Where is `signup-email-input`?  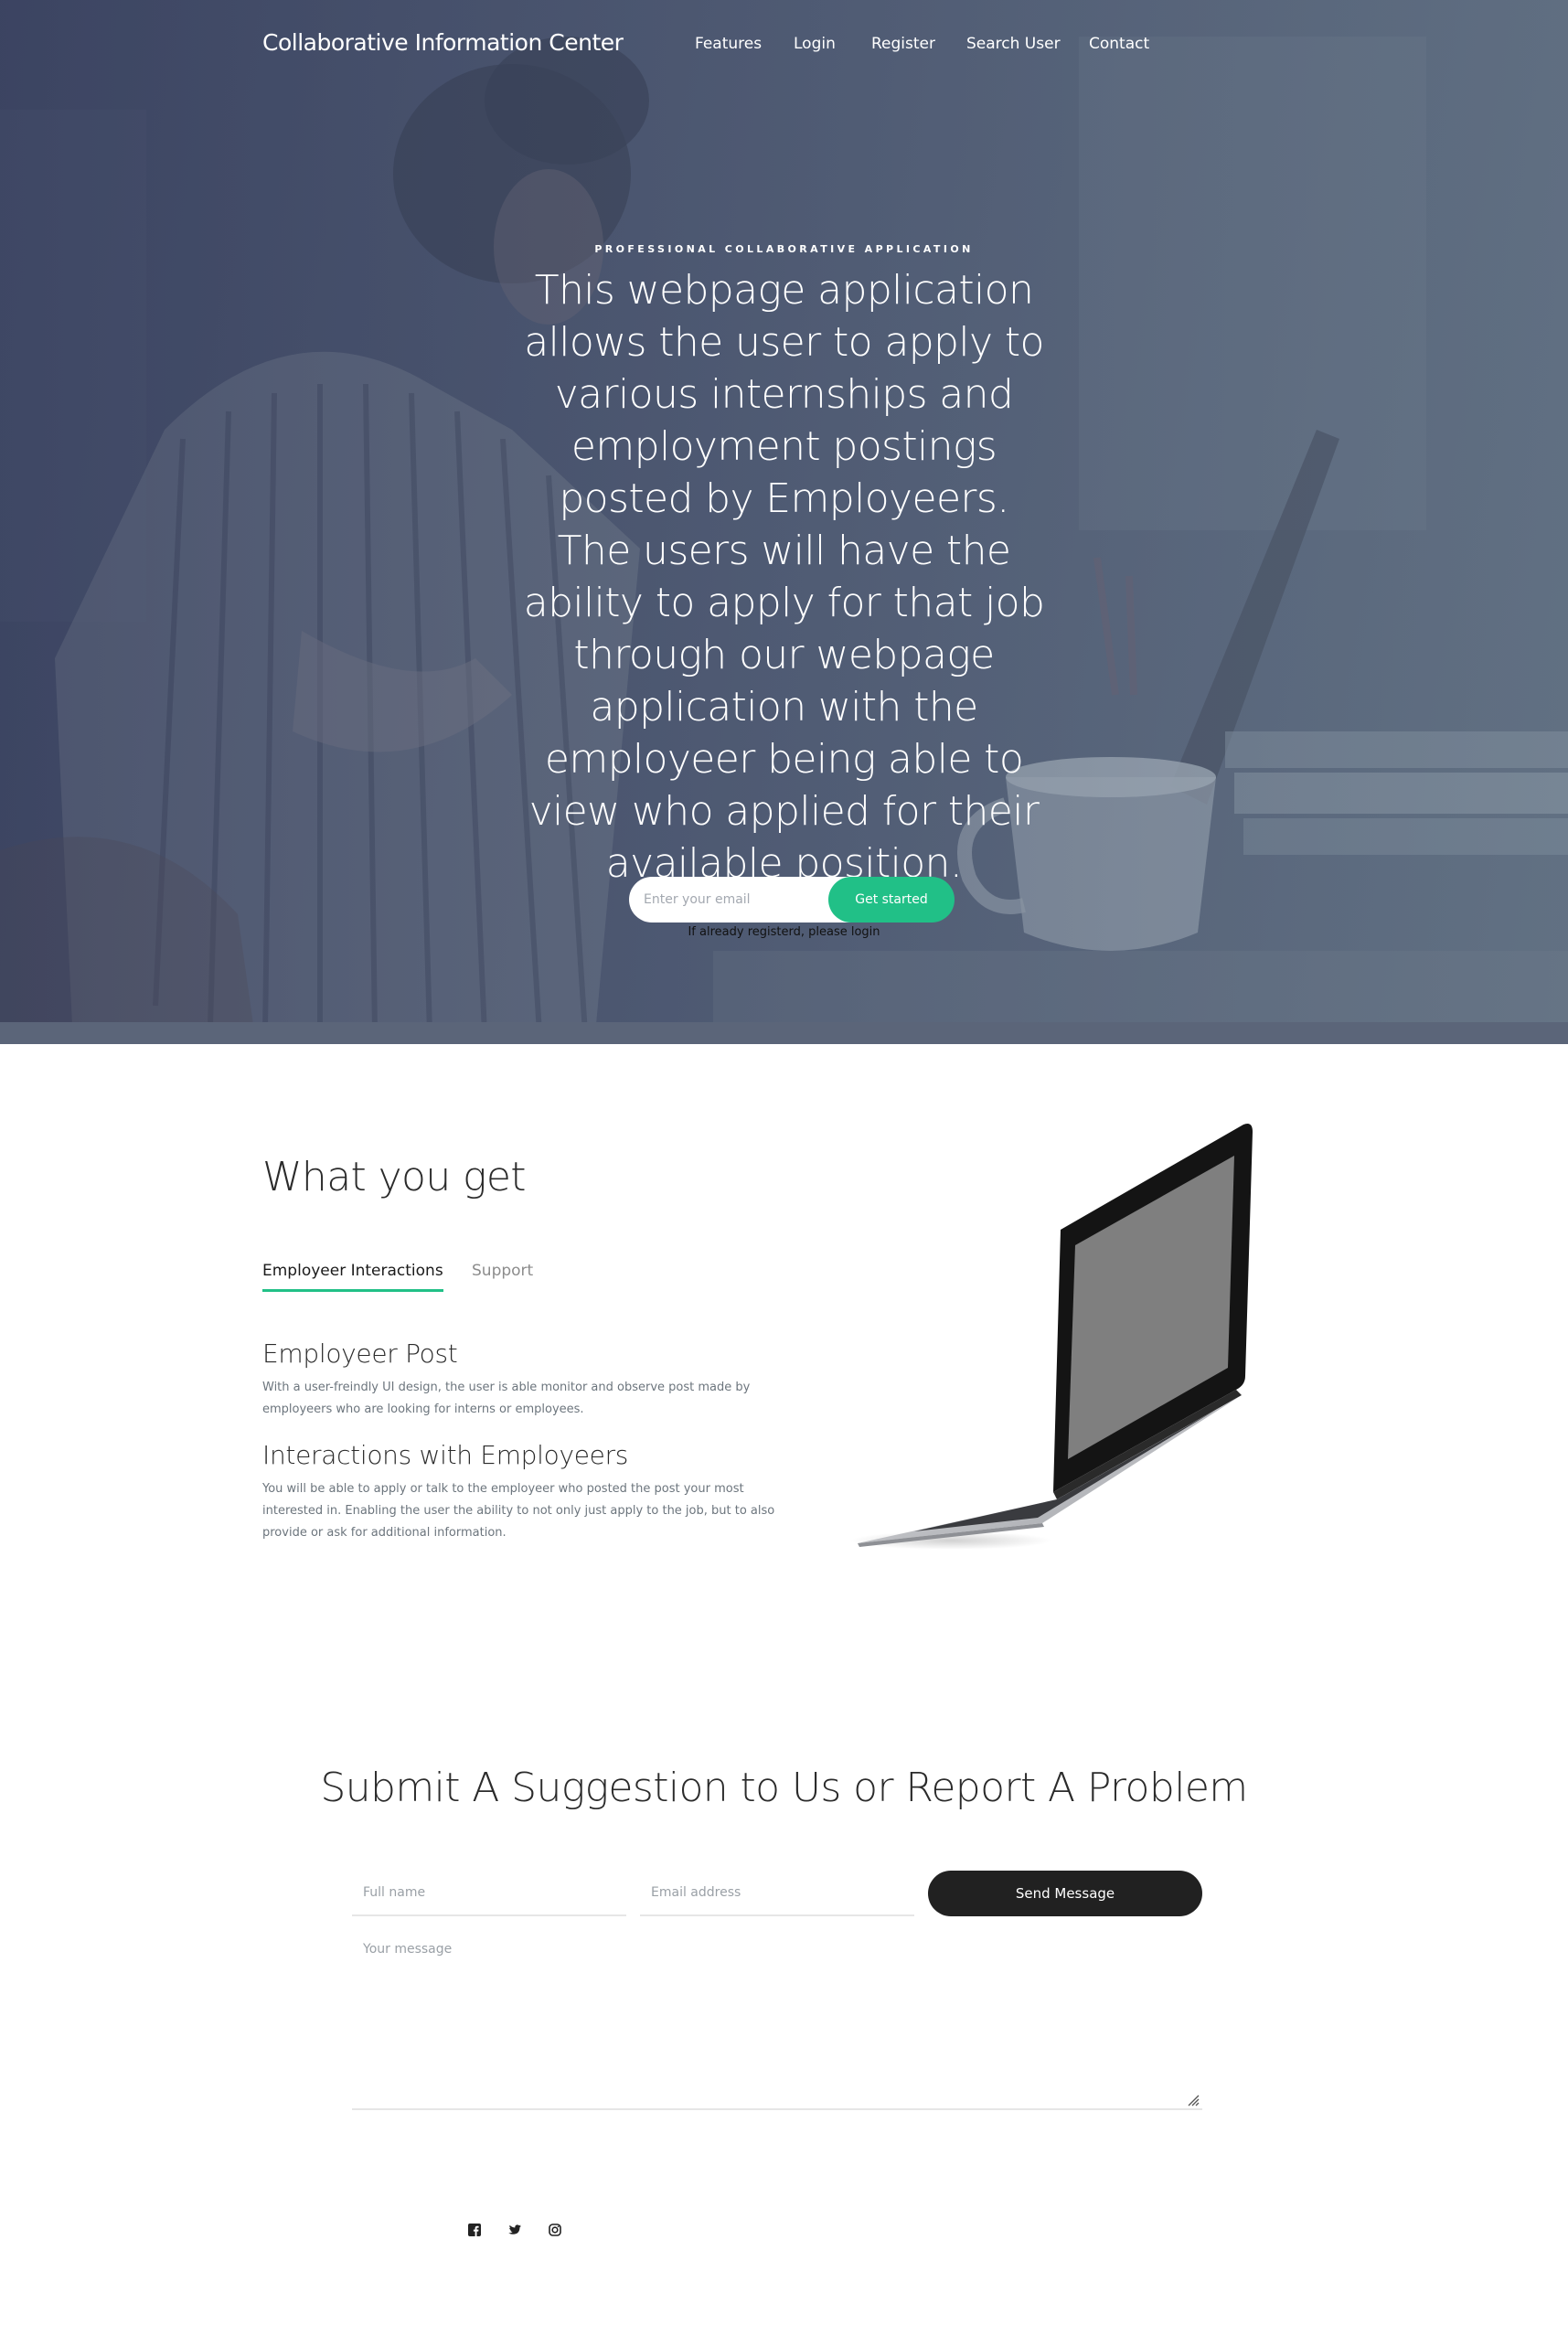
signup-email-input is located at coordinates (743, 900).